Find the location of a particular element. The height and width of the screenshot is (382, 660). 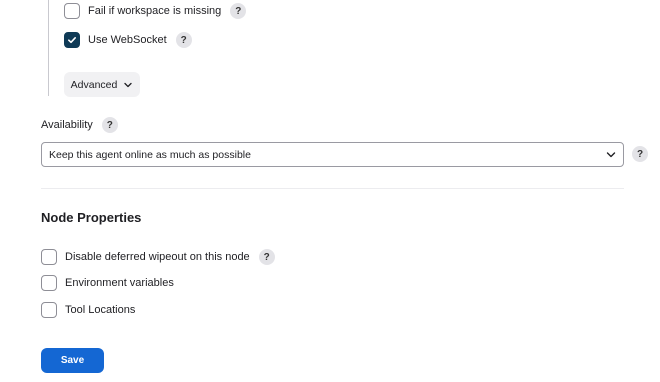

disable-deferred-wipeout-checkbox is located at coordinates (49, 257).